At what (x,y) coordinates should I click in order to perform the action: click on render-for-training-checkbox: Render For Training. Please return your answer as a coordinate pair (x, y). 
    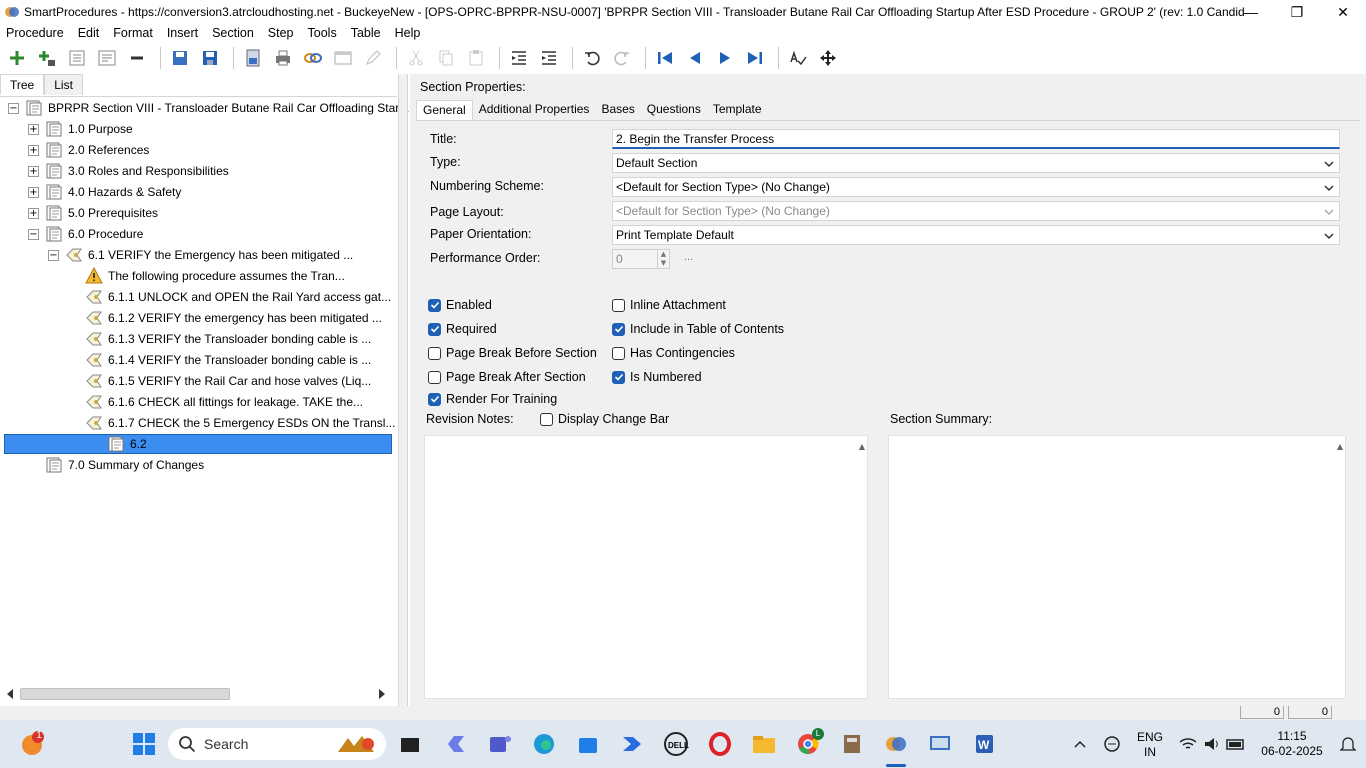
    Looking at the image, I should click on (492, 399).